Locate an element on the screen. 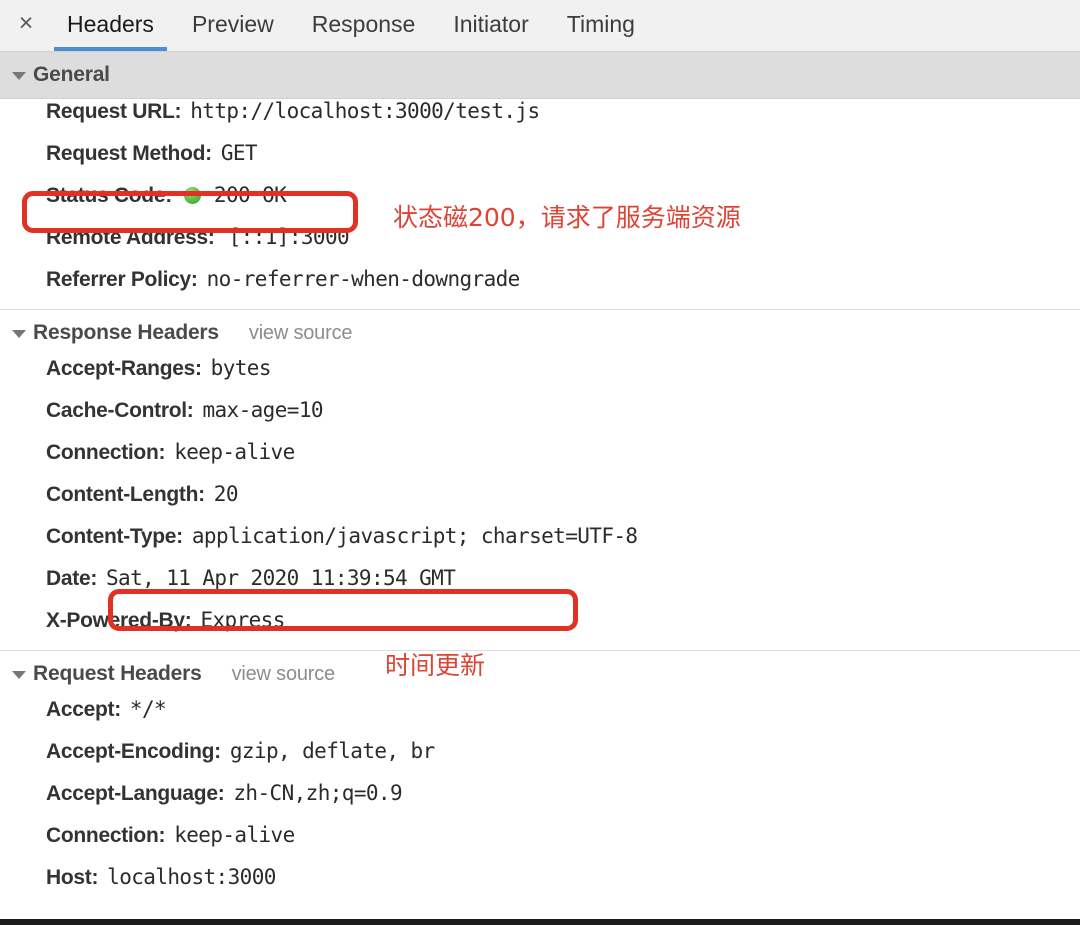 The width and height of the screenshot is (1080, 925). header-name: Host: is located at coordinates (72, 877).